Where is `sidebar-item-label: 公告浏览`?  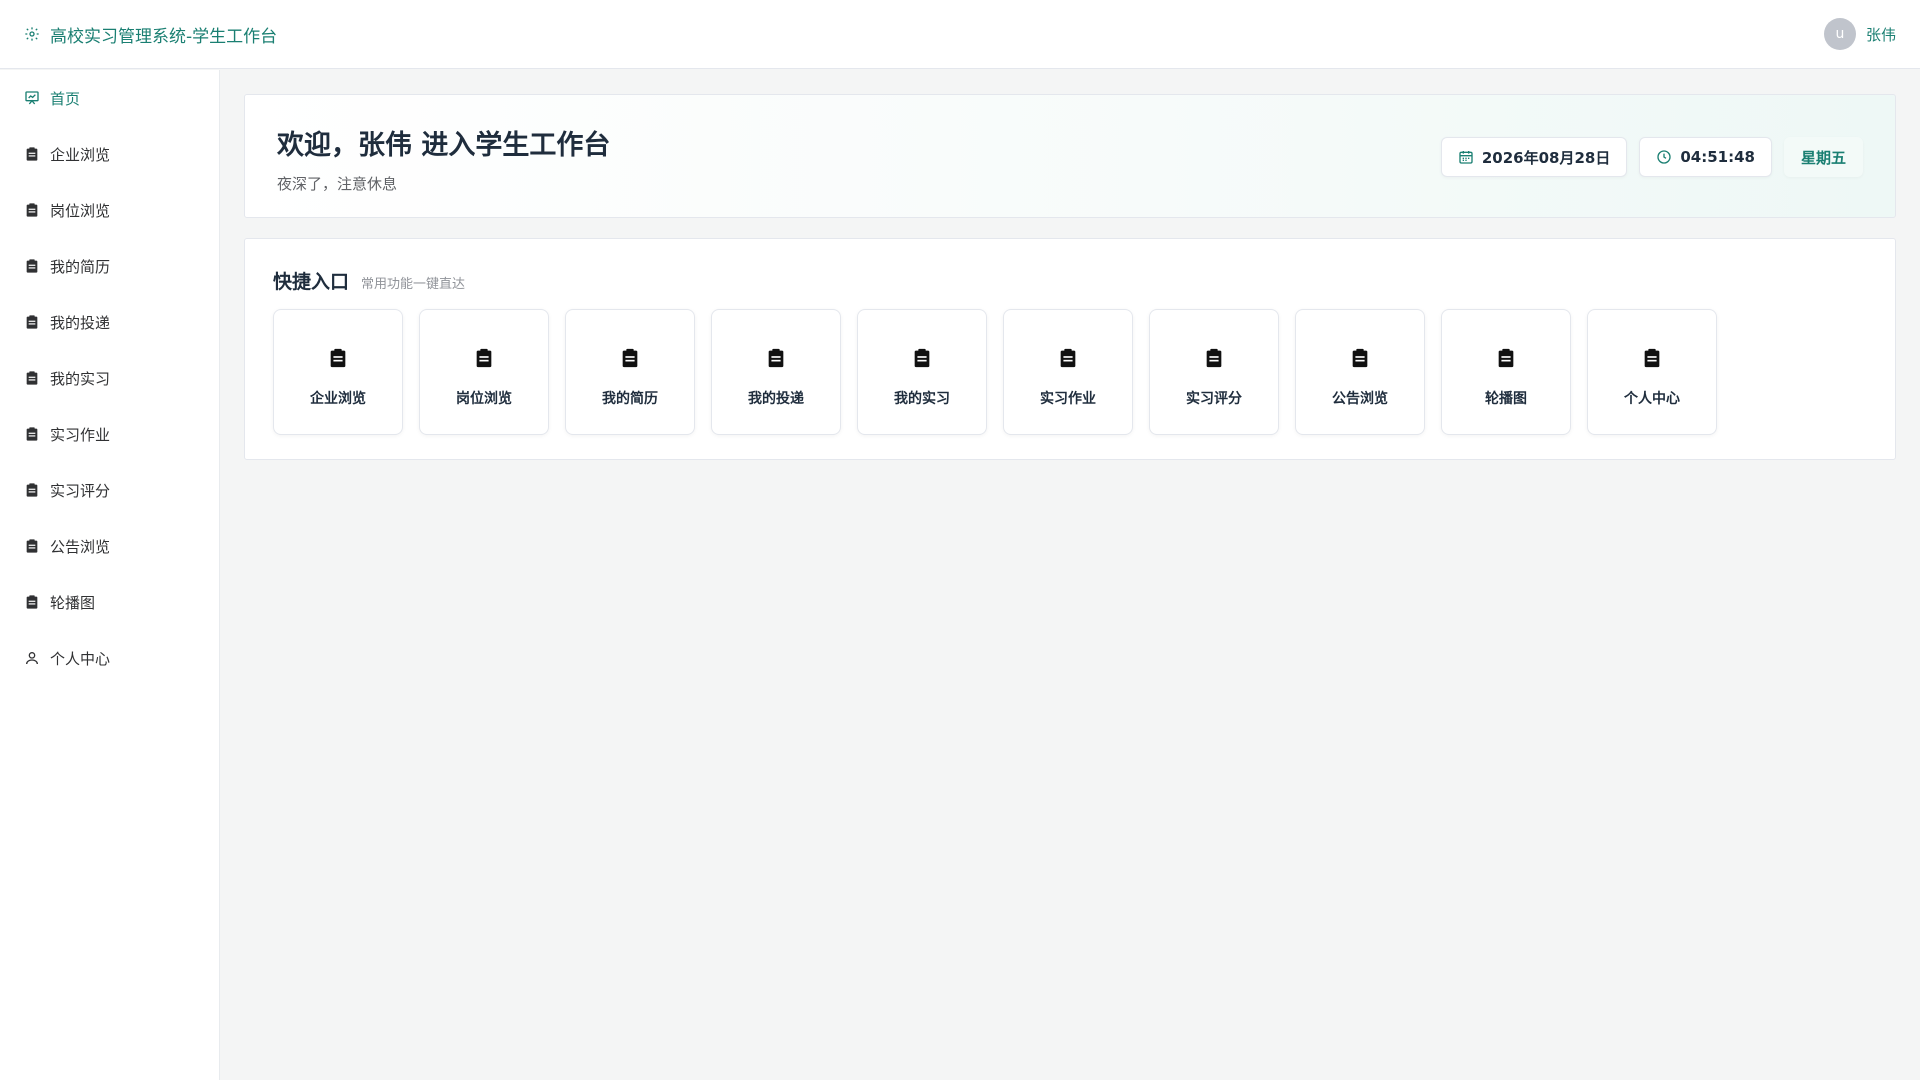
sidebar-item-label: 公告浏览 is located at coordinates (80, 546).